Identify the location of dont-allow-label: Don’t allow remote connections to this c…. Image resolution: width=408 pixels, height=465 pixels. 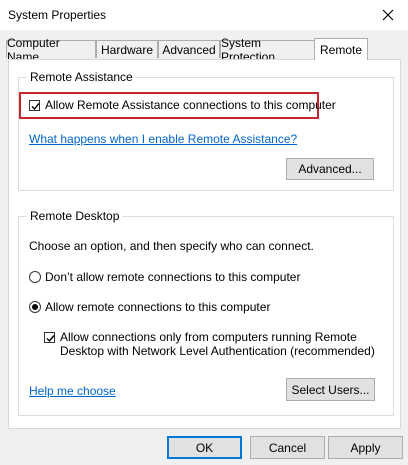
(172, 277).